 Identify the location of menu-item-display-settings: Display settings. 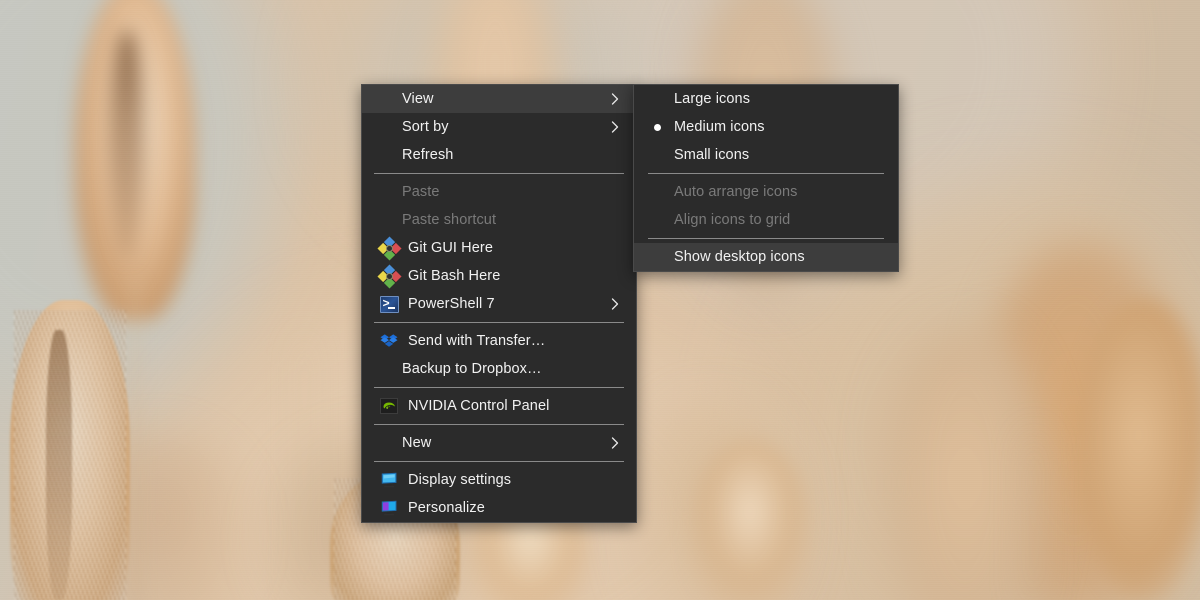
(499, 480).